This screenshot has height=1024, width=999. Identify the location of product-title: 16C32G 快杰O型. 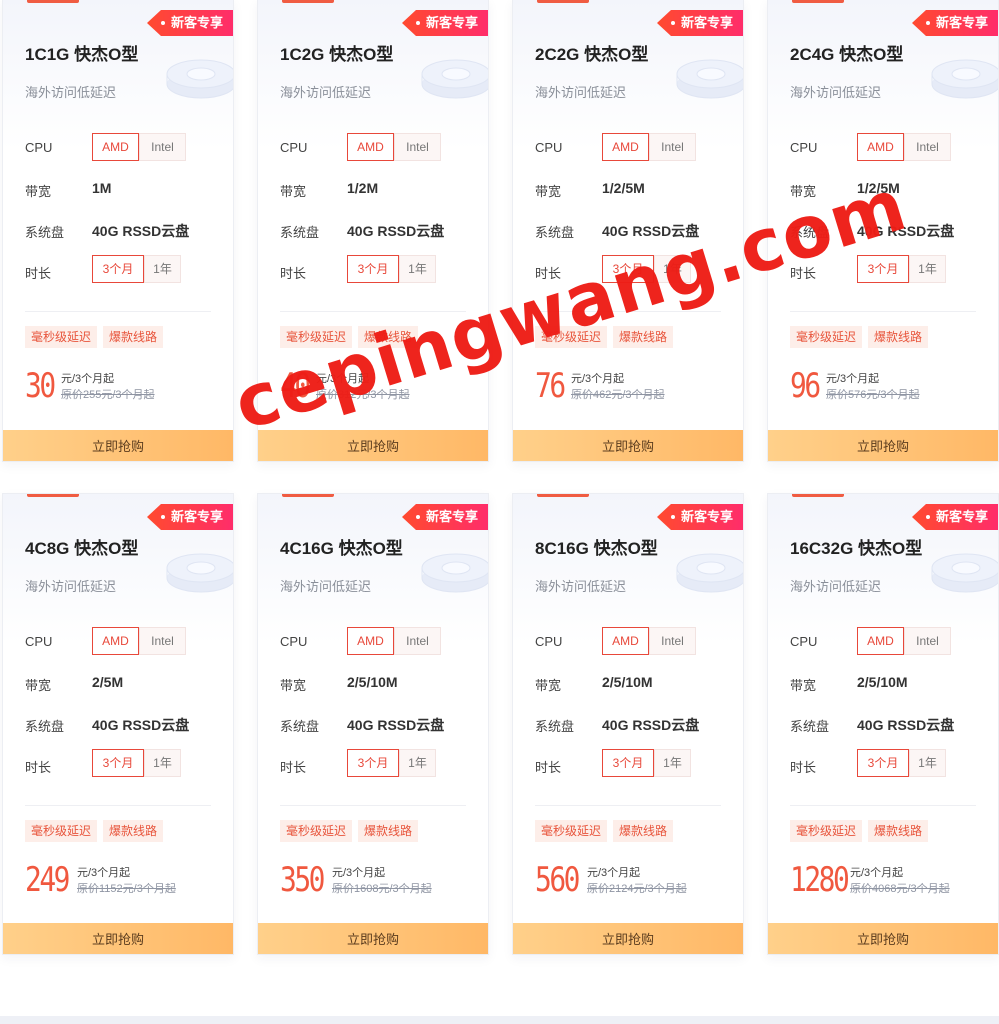
(856, 548).